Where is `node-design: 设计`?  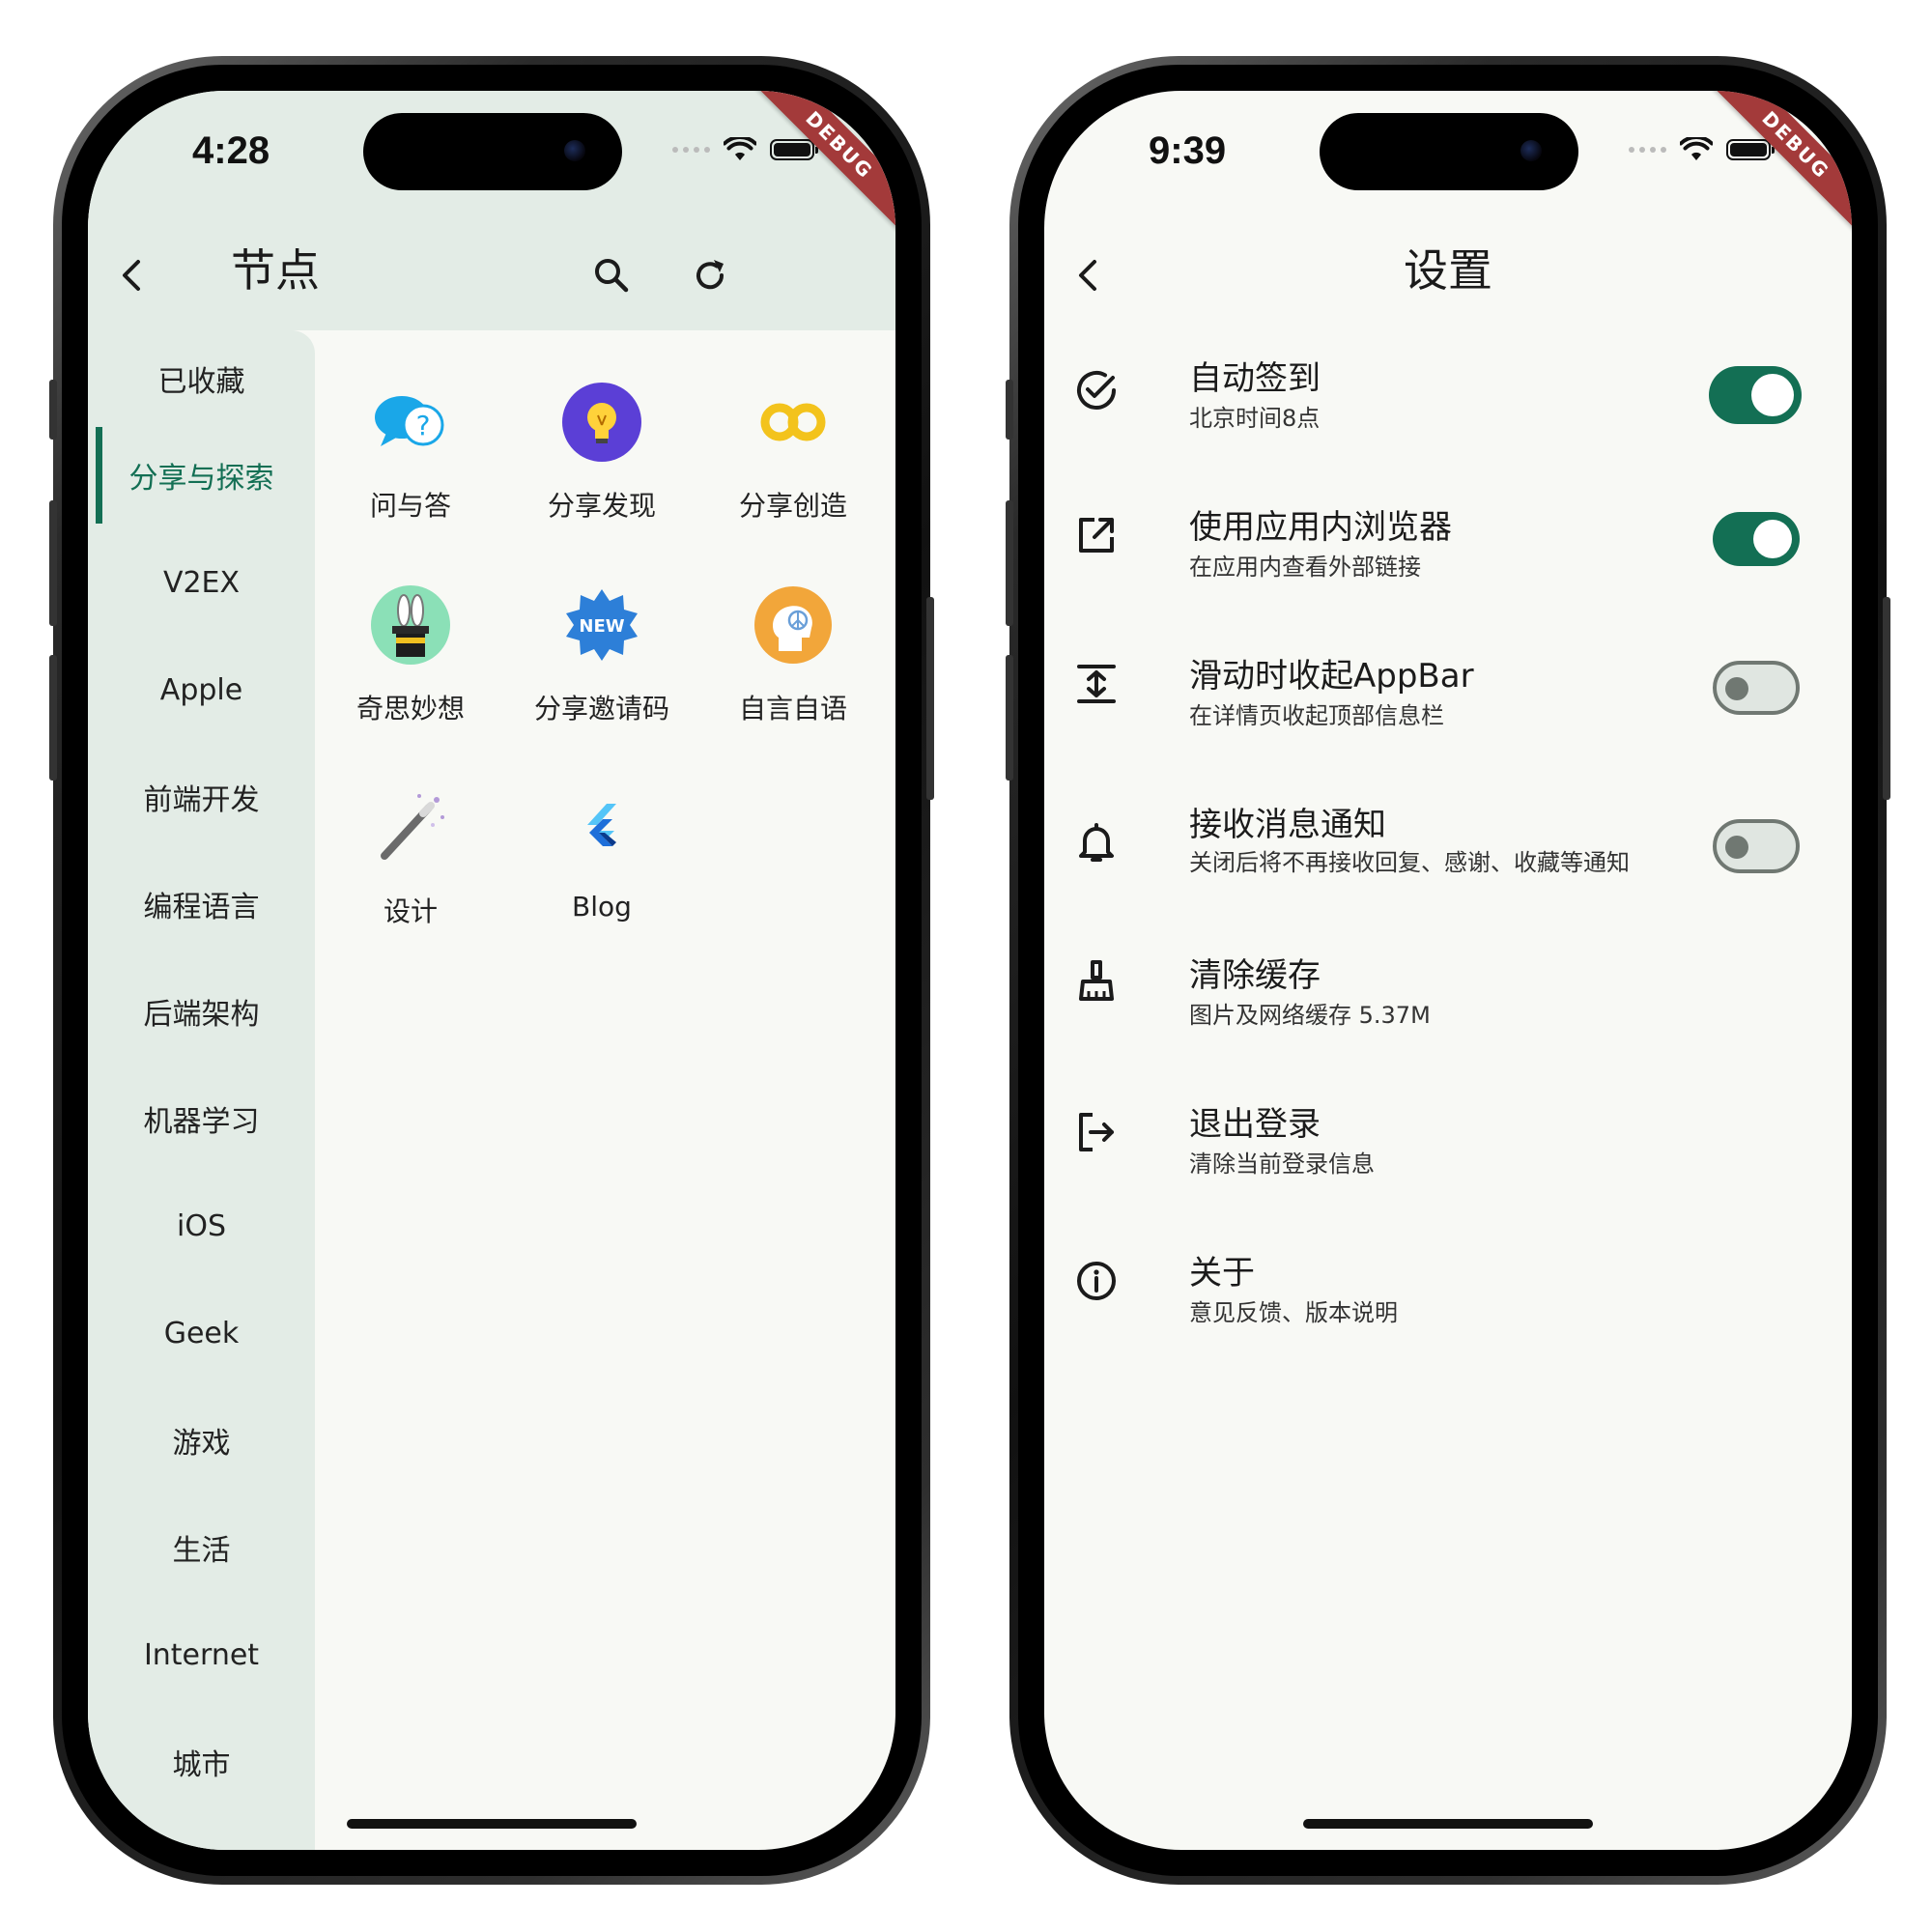
node-design: 设计 is located at coordinates (410, 873).